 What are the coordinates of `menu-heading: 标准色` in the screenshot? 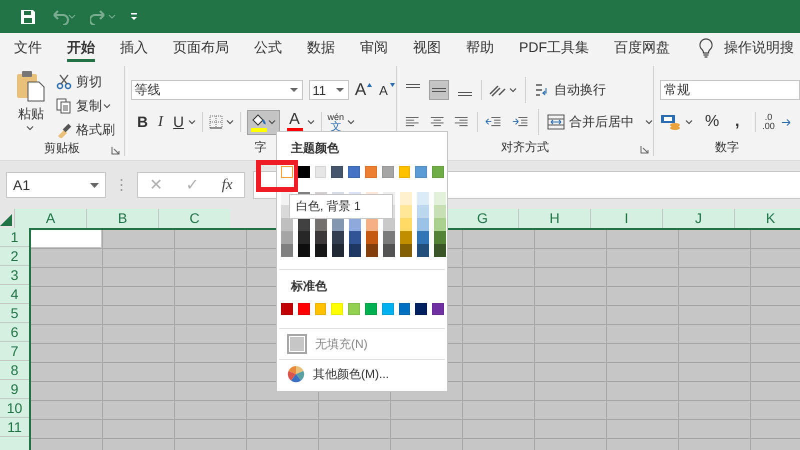 It's located at (309, 285).